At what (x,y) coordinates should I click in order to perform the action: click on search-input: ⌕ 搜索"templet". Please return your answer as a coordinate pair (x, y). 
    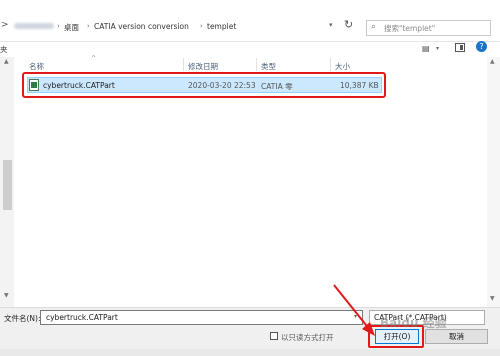
    Looking at the image, I should click on (428, 28).